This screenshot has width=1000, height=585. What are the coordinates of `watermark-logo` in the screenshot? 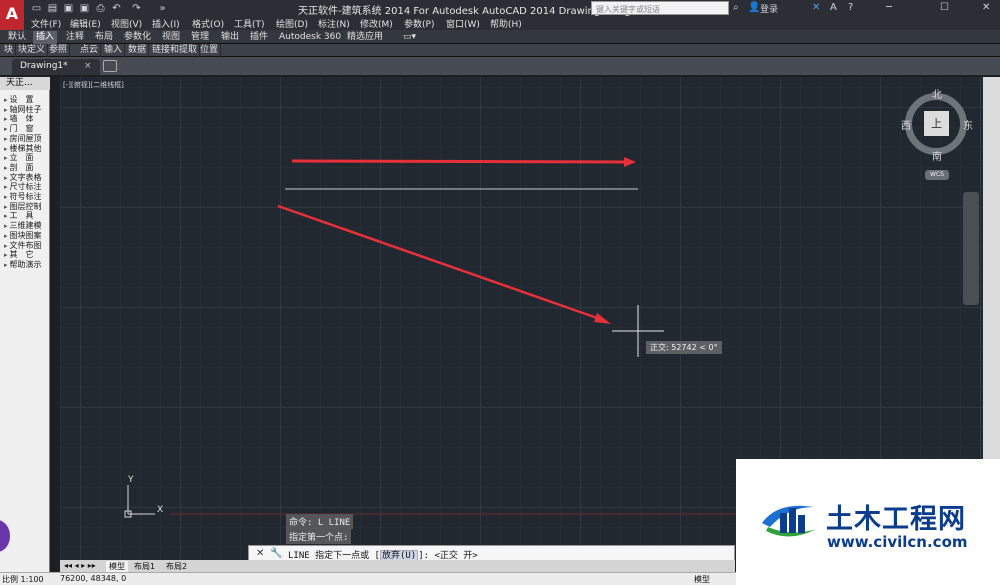 It's located at (789, 521).